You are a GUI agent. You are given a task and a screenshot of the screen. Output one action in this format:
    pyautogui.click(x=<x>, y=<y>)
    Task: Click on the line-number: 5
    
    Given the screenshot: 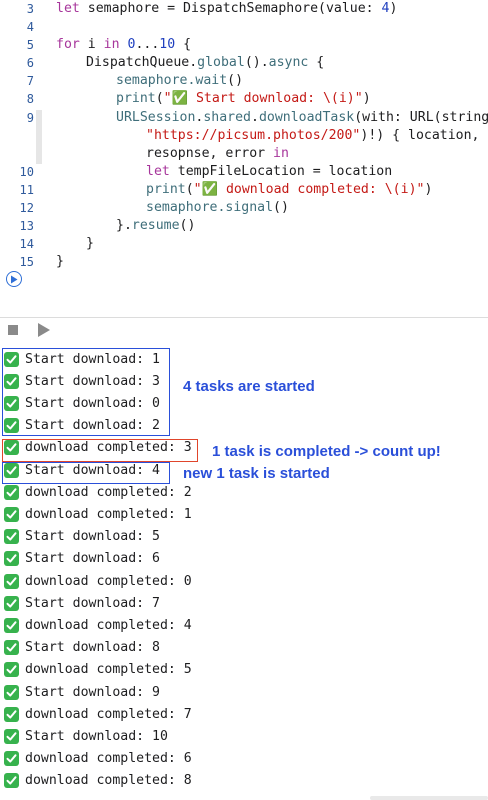 What is the action you would take?
    pyautogui.click(x=30, y=45)
    